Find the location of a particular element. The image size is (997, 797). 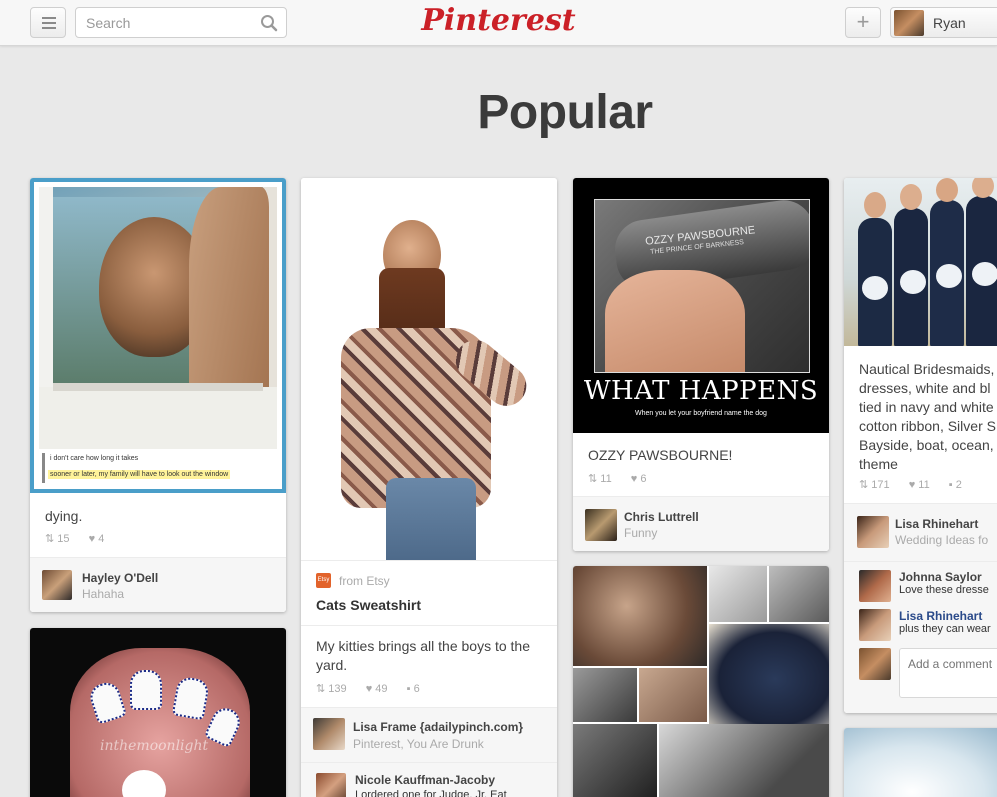

like-count: ♥ 6 is located at coordinates (638, 479).